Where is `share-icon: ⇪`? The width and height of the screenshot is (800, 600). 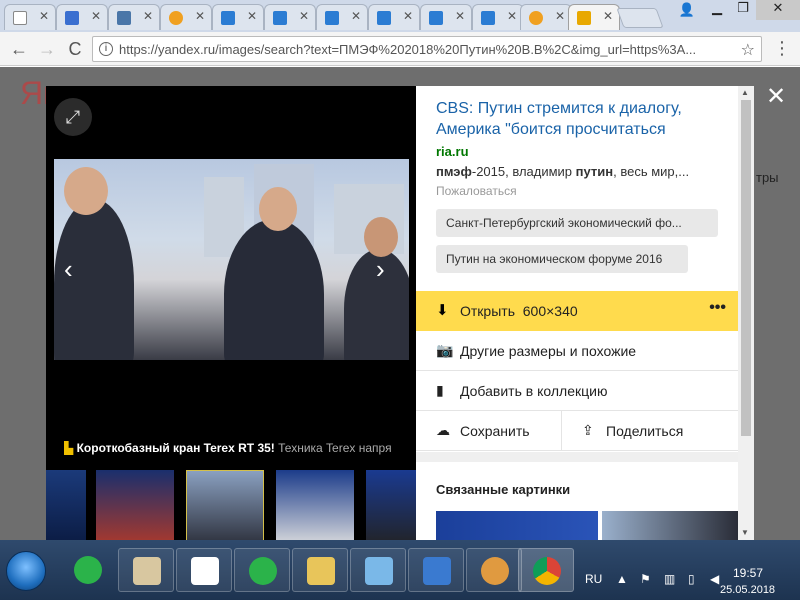 share-icon: ⇪ is located at coordinates (588, 430).